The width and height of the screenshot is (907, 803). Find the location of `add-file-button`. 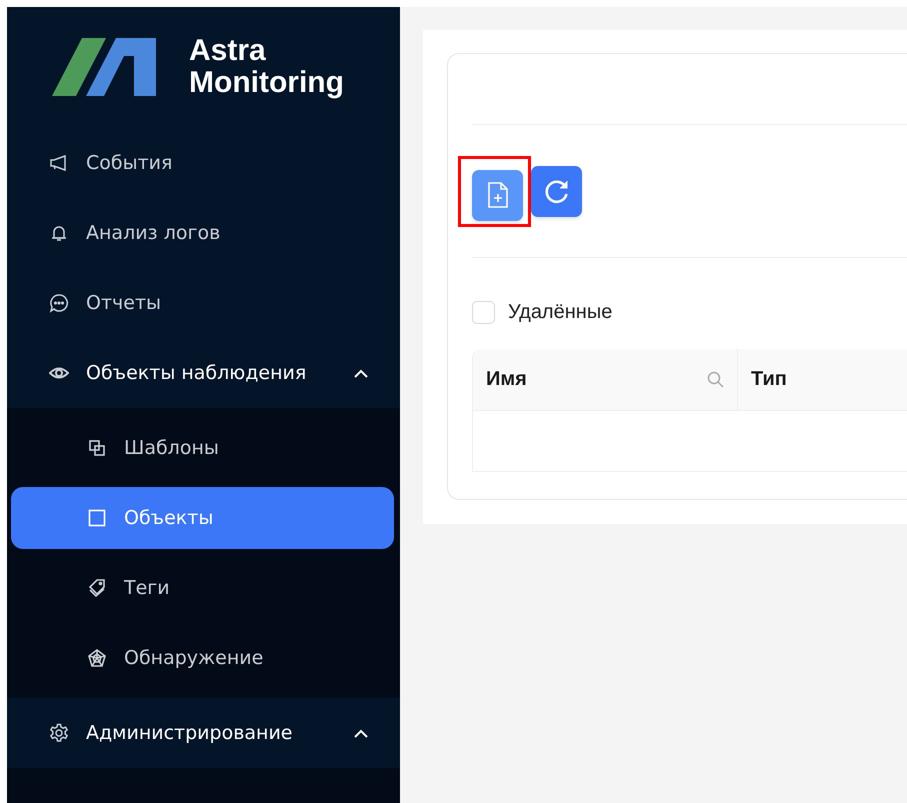

add-file-button is located at coordinates (497, 195).